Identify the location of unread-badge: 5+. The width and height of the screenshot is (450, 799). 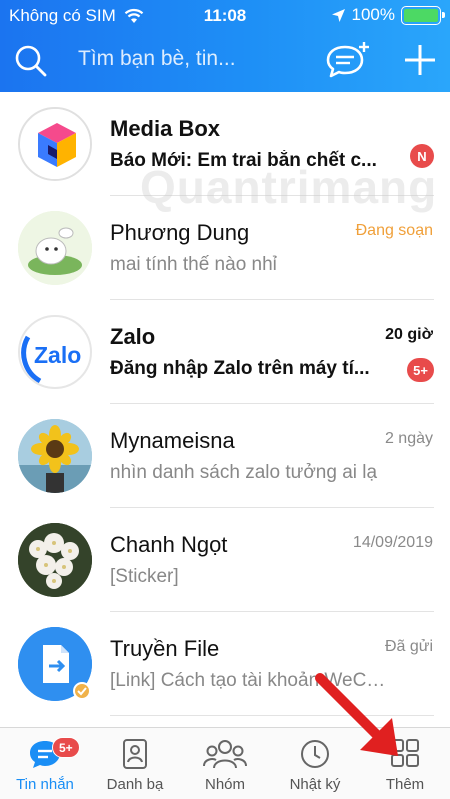
(420, 370).